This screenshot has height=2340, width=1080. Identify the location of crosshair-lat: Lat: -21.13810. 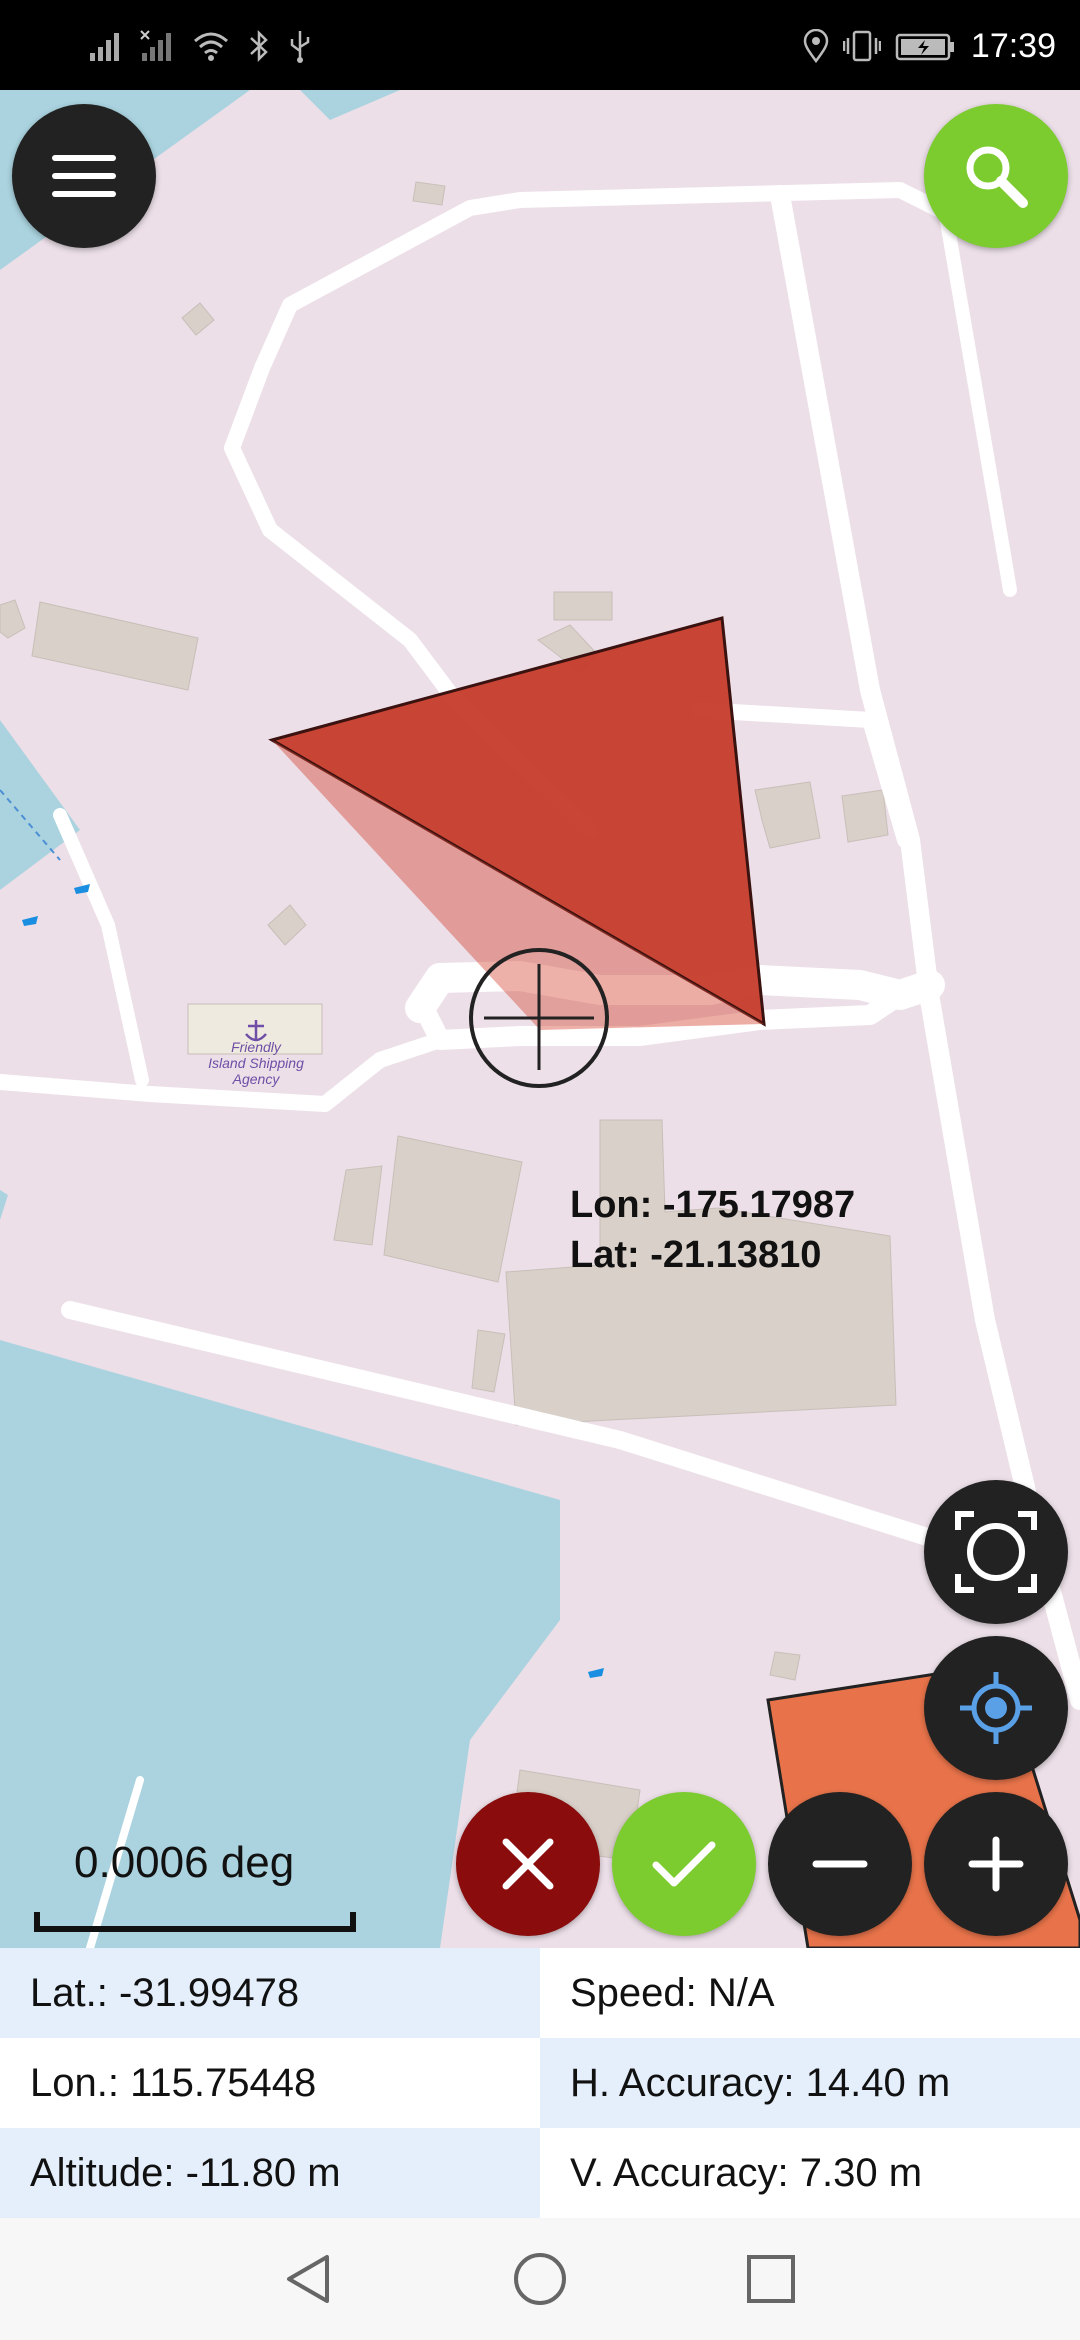
(696, 1255).